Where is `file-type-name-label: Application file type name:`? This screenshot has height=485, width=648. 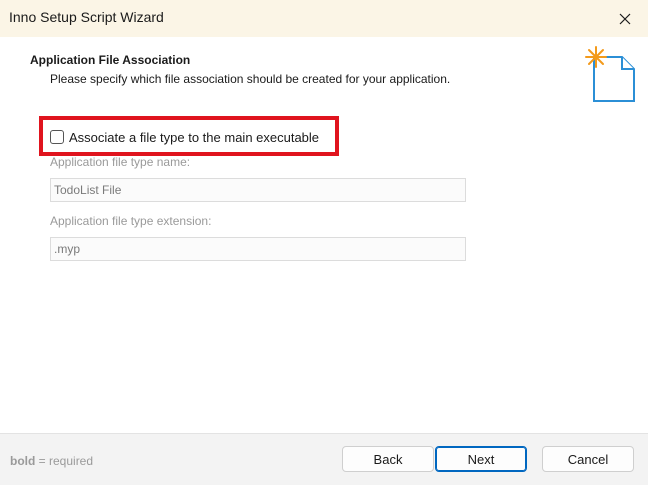 file-type-name-label: Application file type name: is located at coordinates (120, 162).